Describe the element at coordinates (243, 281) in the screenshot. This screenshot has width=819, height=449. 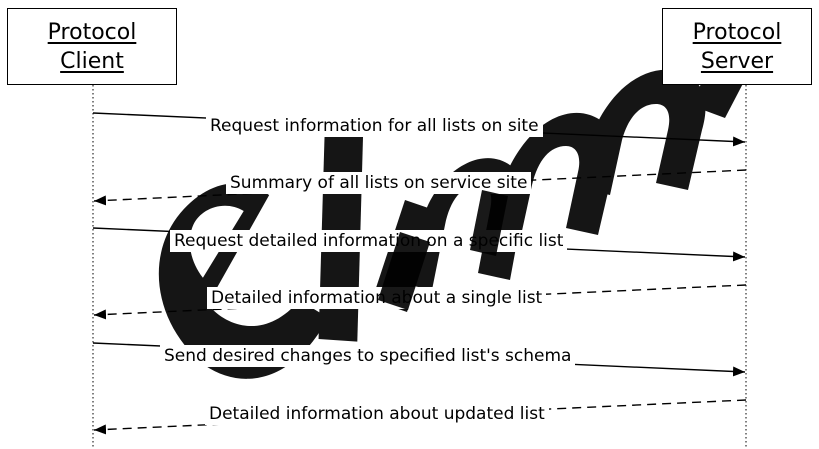
I see `watermark-letter-e` at that location.